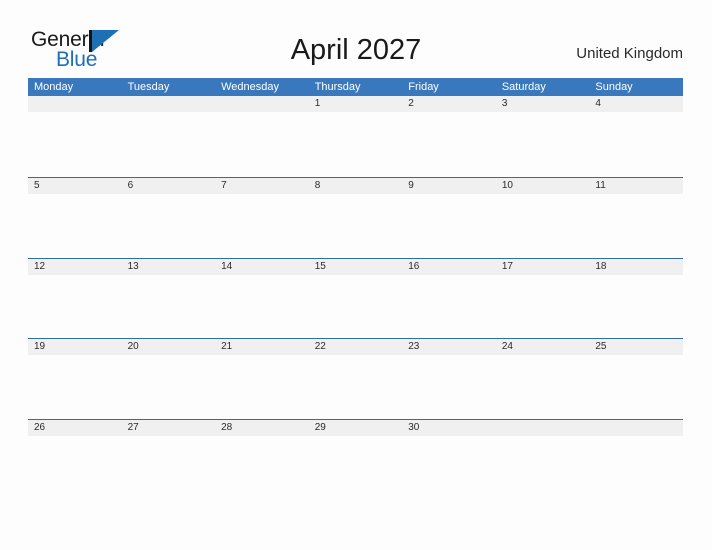  What do you see at coordinates (636, 347) in the screenshot?
I see `day-number: 25` at bounding box center [636, 347].